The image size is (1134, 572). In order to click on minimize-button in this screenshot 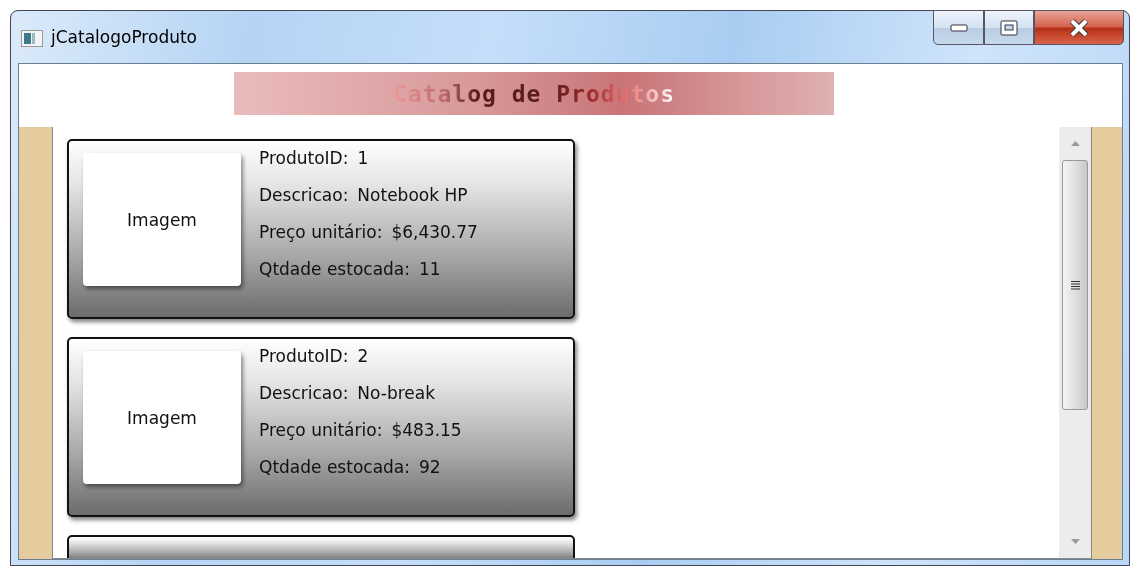, I will do `click(958, 27)`.